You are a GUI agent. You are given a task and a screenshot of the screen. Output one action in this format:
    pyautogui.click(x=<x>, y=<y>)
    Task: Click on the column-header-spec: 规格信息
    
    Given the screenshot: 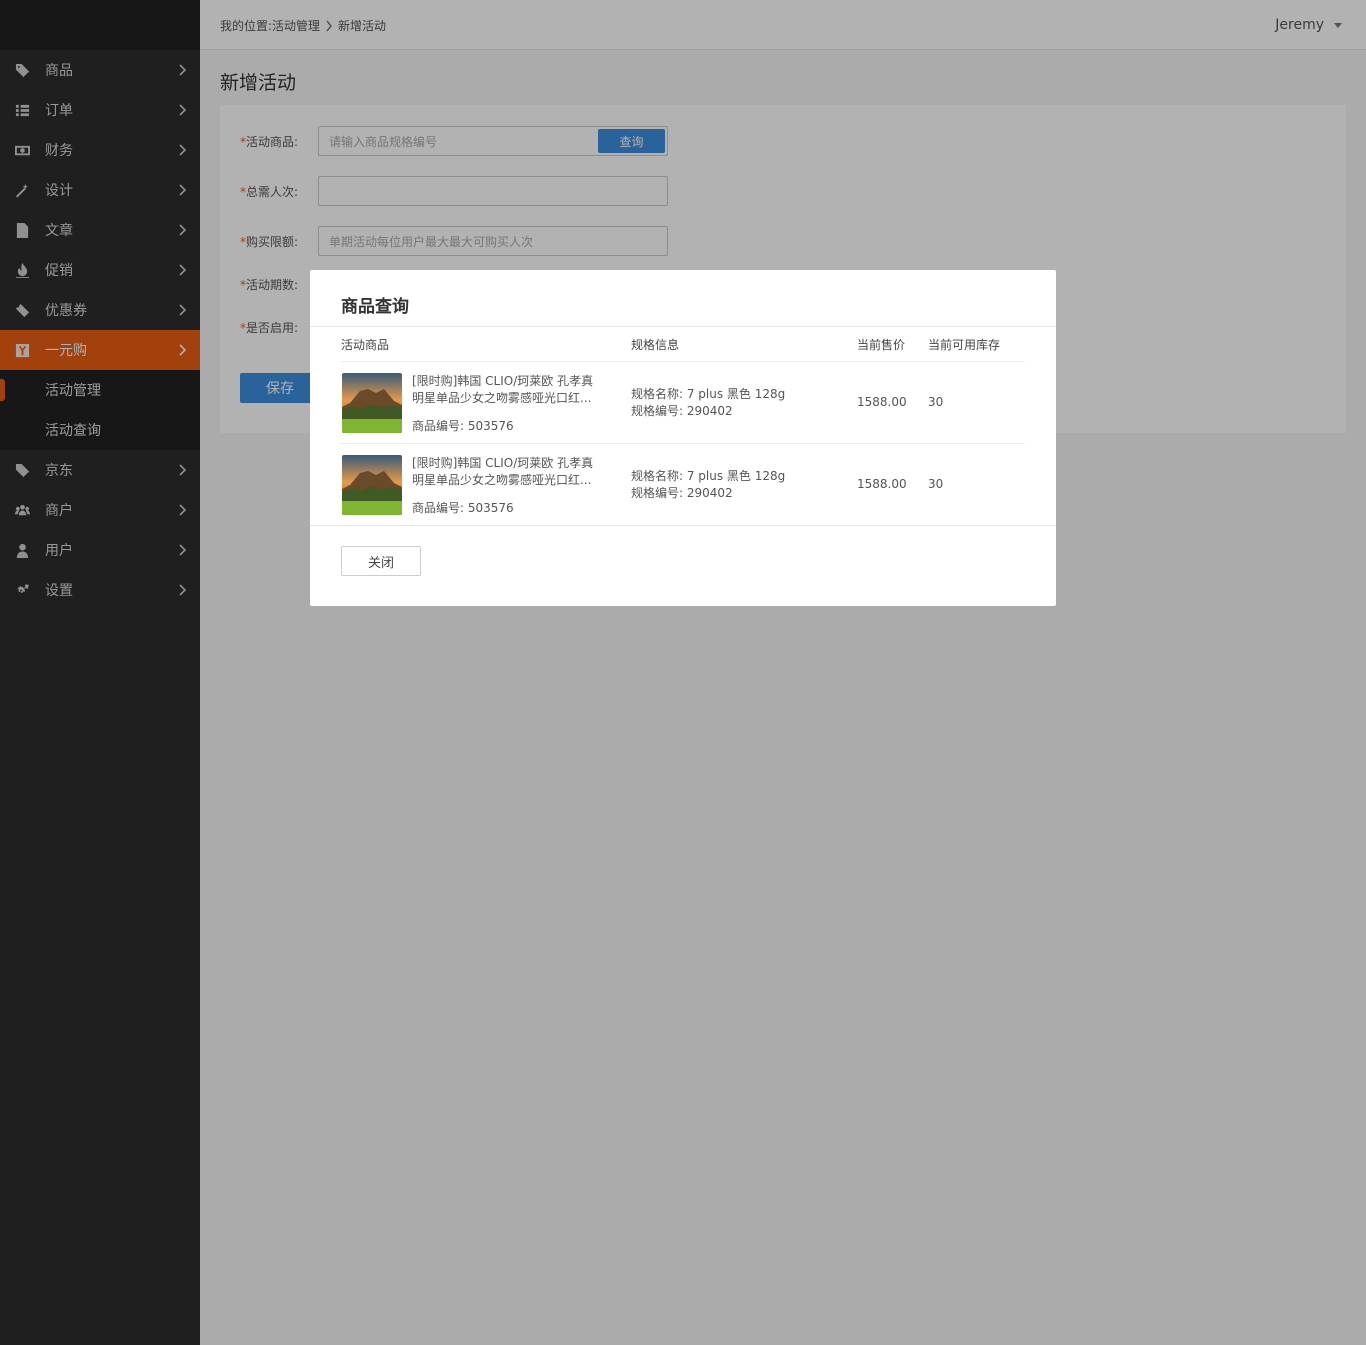 What is the action you would take?
    pyautogui.click(x=655, y=345)
    